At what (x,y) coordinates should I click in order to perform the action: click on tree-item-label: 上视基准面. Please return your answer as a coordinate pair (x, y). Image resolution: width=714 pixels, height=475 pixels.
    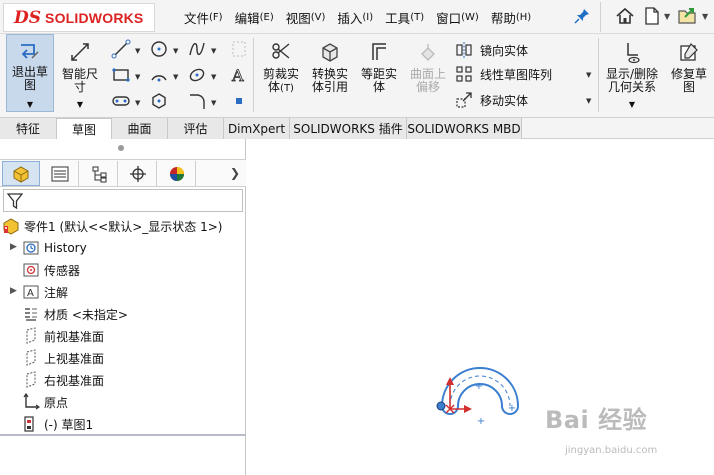
    Looking at the image, I should click on (74, 358).